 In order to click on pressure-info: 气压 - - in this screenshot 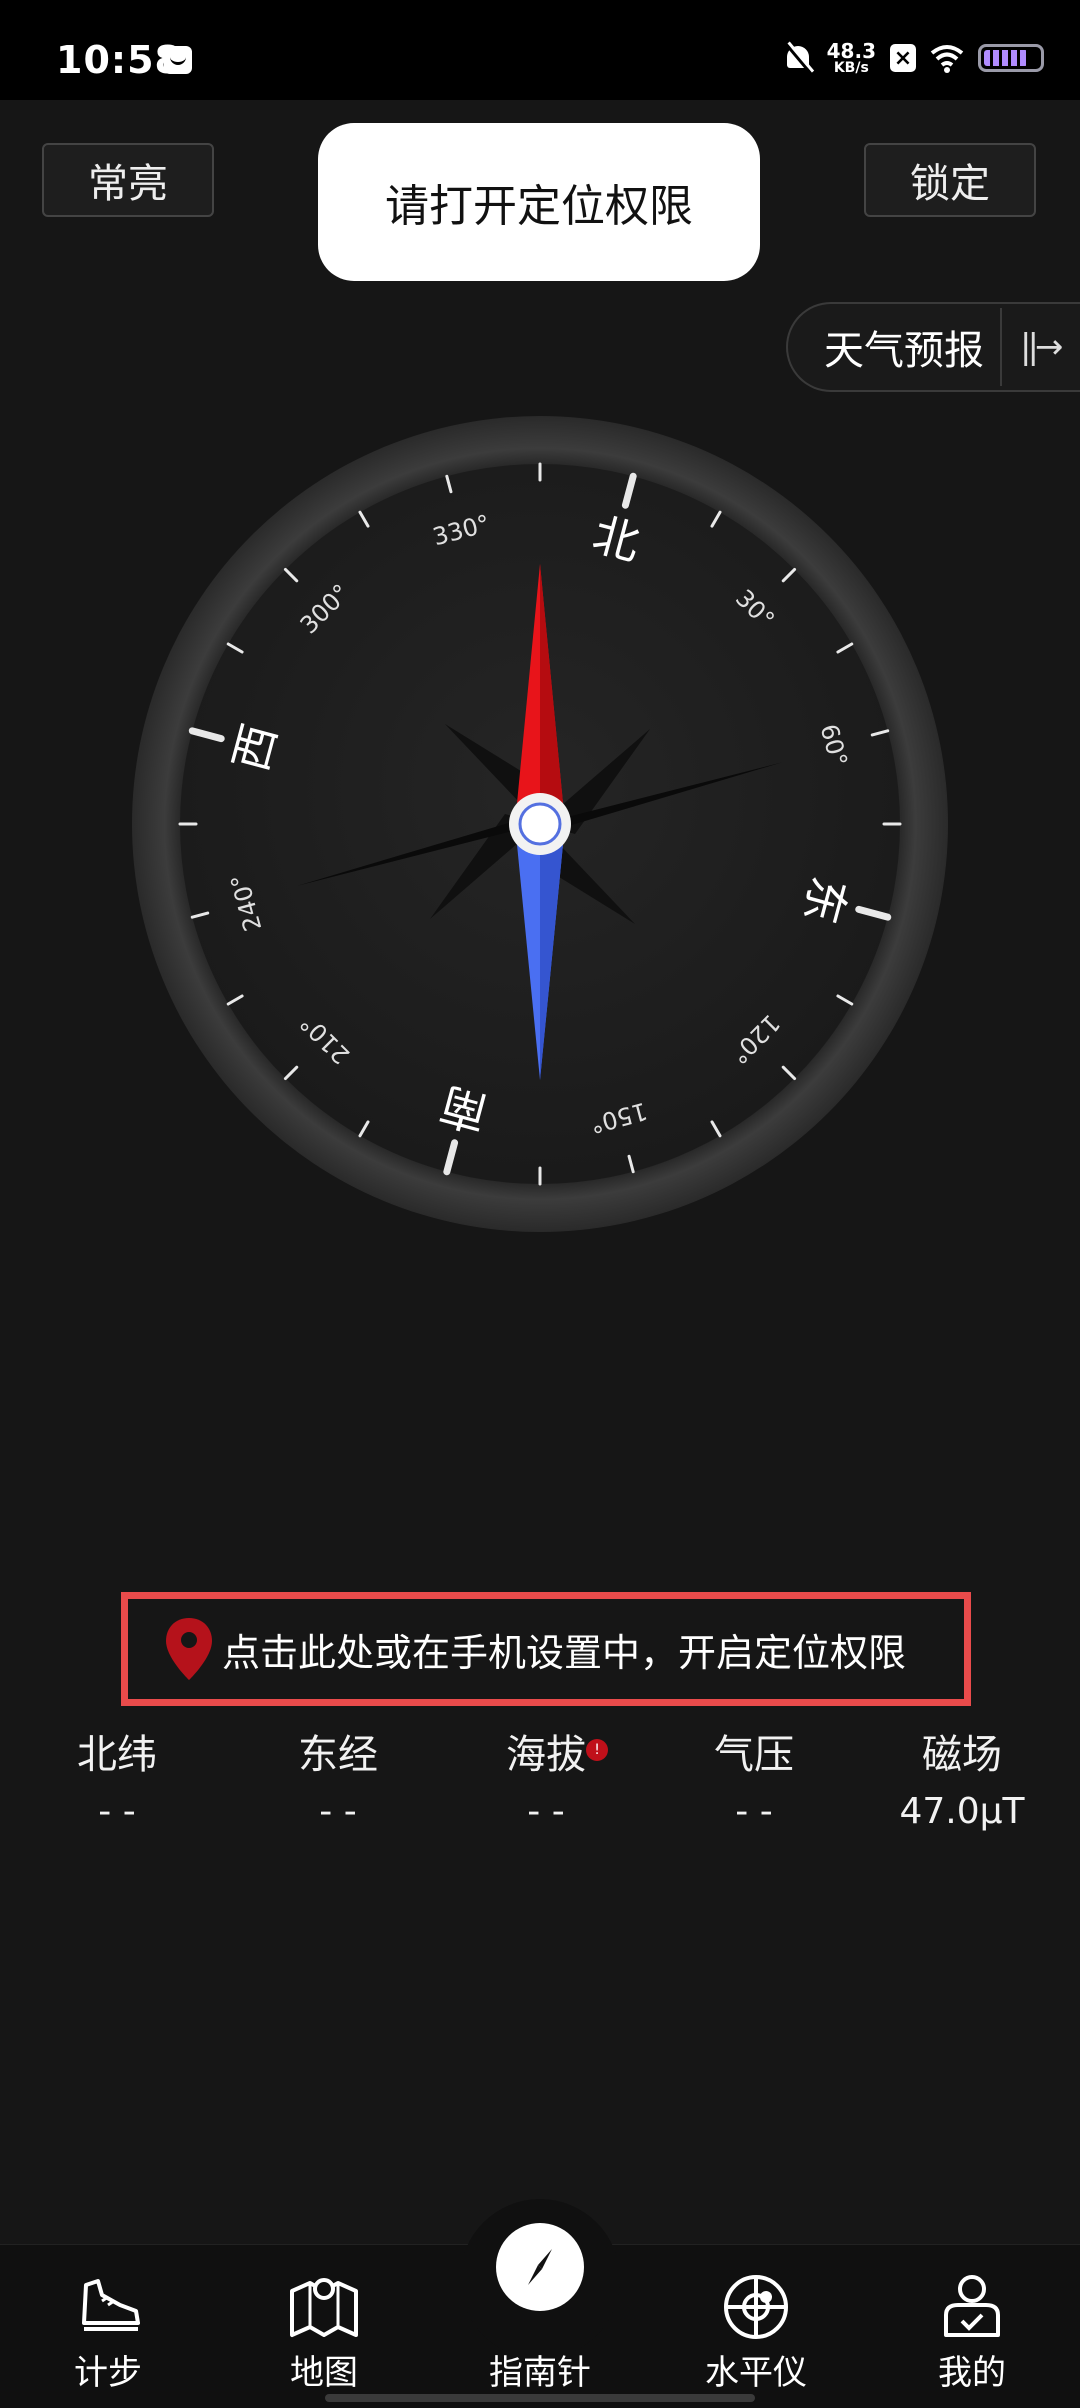, I will do `click(754, 1778)`.